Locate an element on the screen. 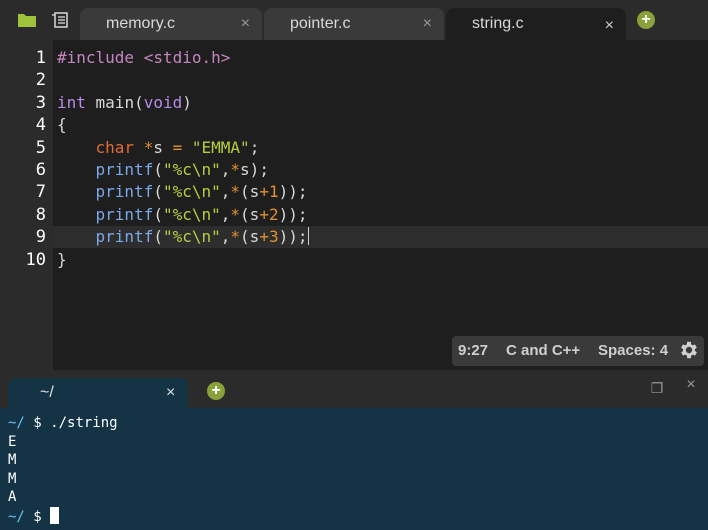 The image size is (708, 530). add-terminal-button: + is located at coordinates (216, 391).